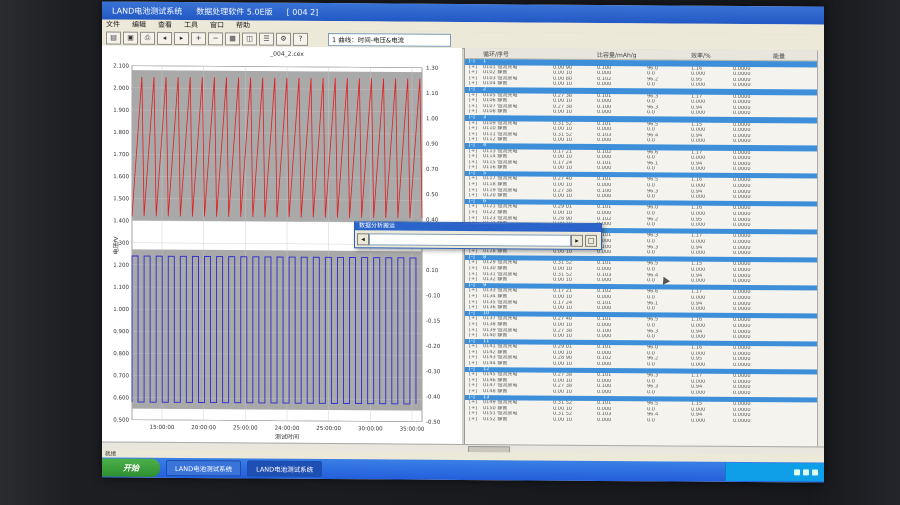 Image resolution: width=900 pixels, height=505 pixels. What do you see at coordinates (518, 53) in the screenshot?
I see `col-header-index: 循环/序号` at bounding box center [518, 53].